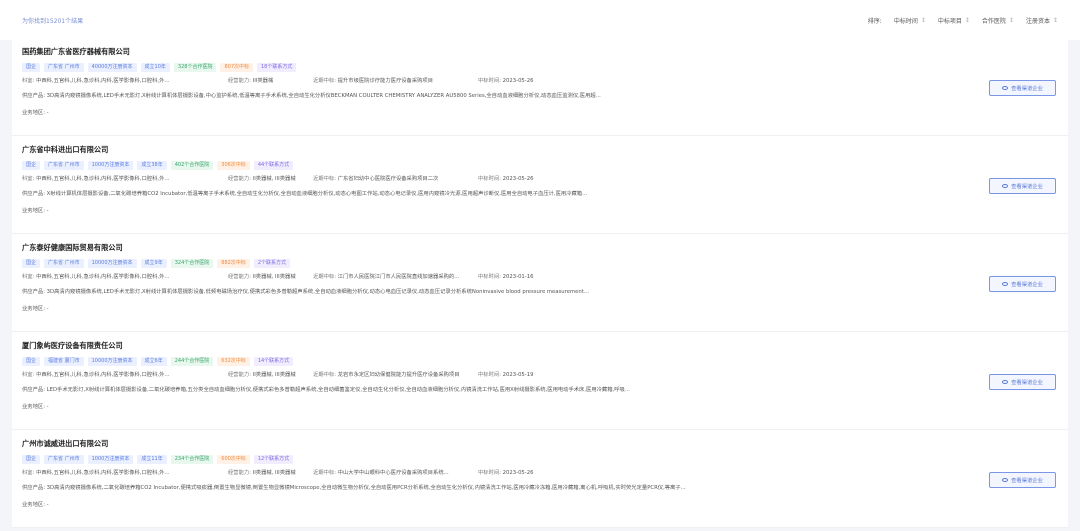  What do you see at coordinates (192, 459) in the screenshot?
I see `company-tag: 234个合作医院` at bounding box center [192, 459].